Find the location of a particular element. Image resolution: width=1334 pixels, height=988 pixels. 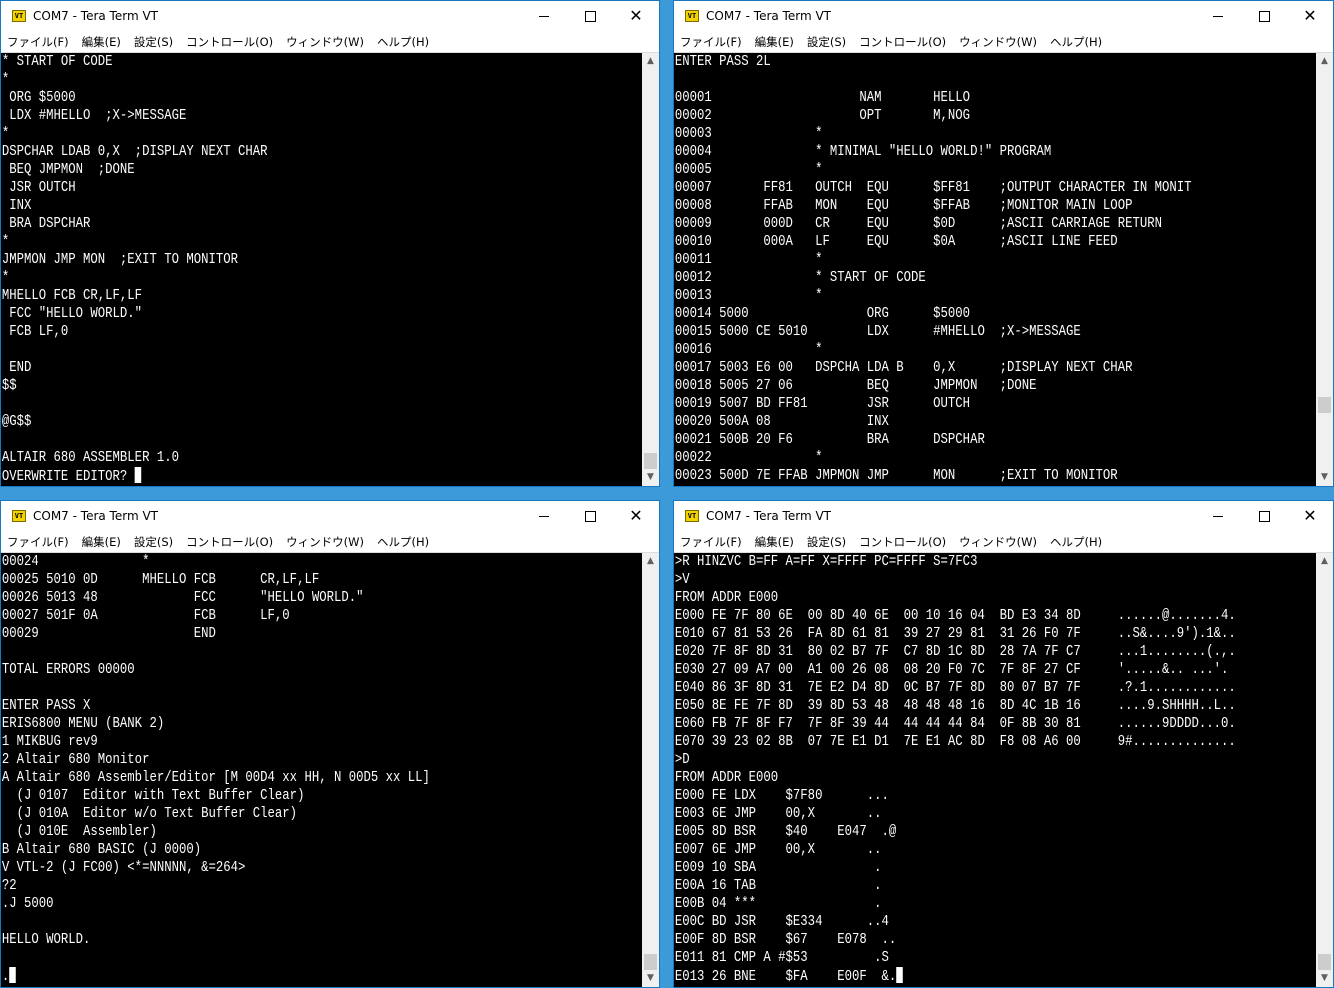

terminal-line: FROM ADDR E000 is located at coordinates (726, 597).